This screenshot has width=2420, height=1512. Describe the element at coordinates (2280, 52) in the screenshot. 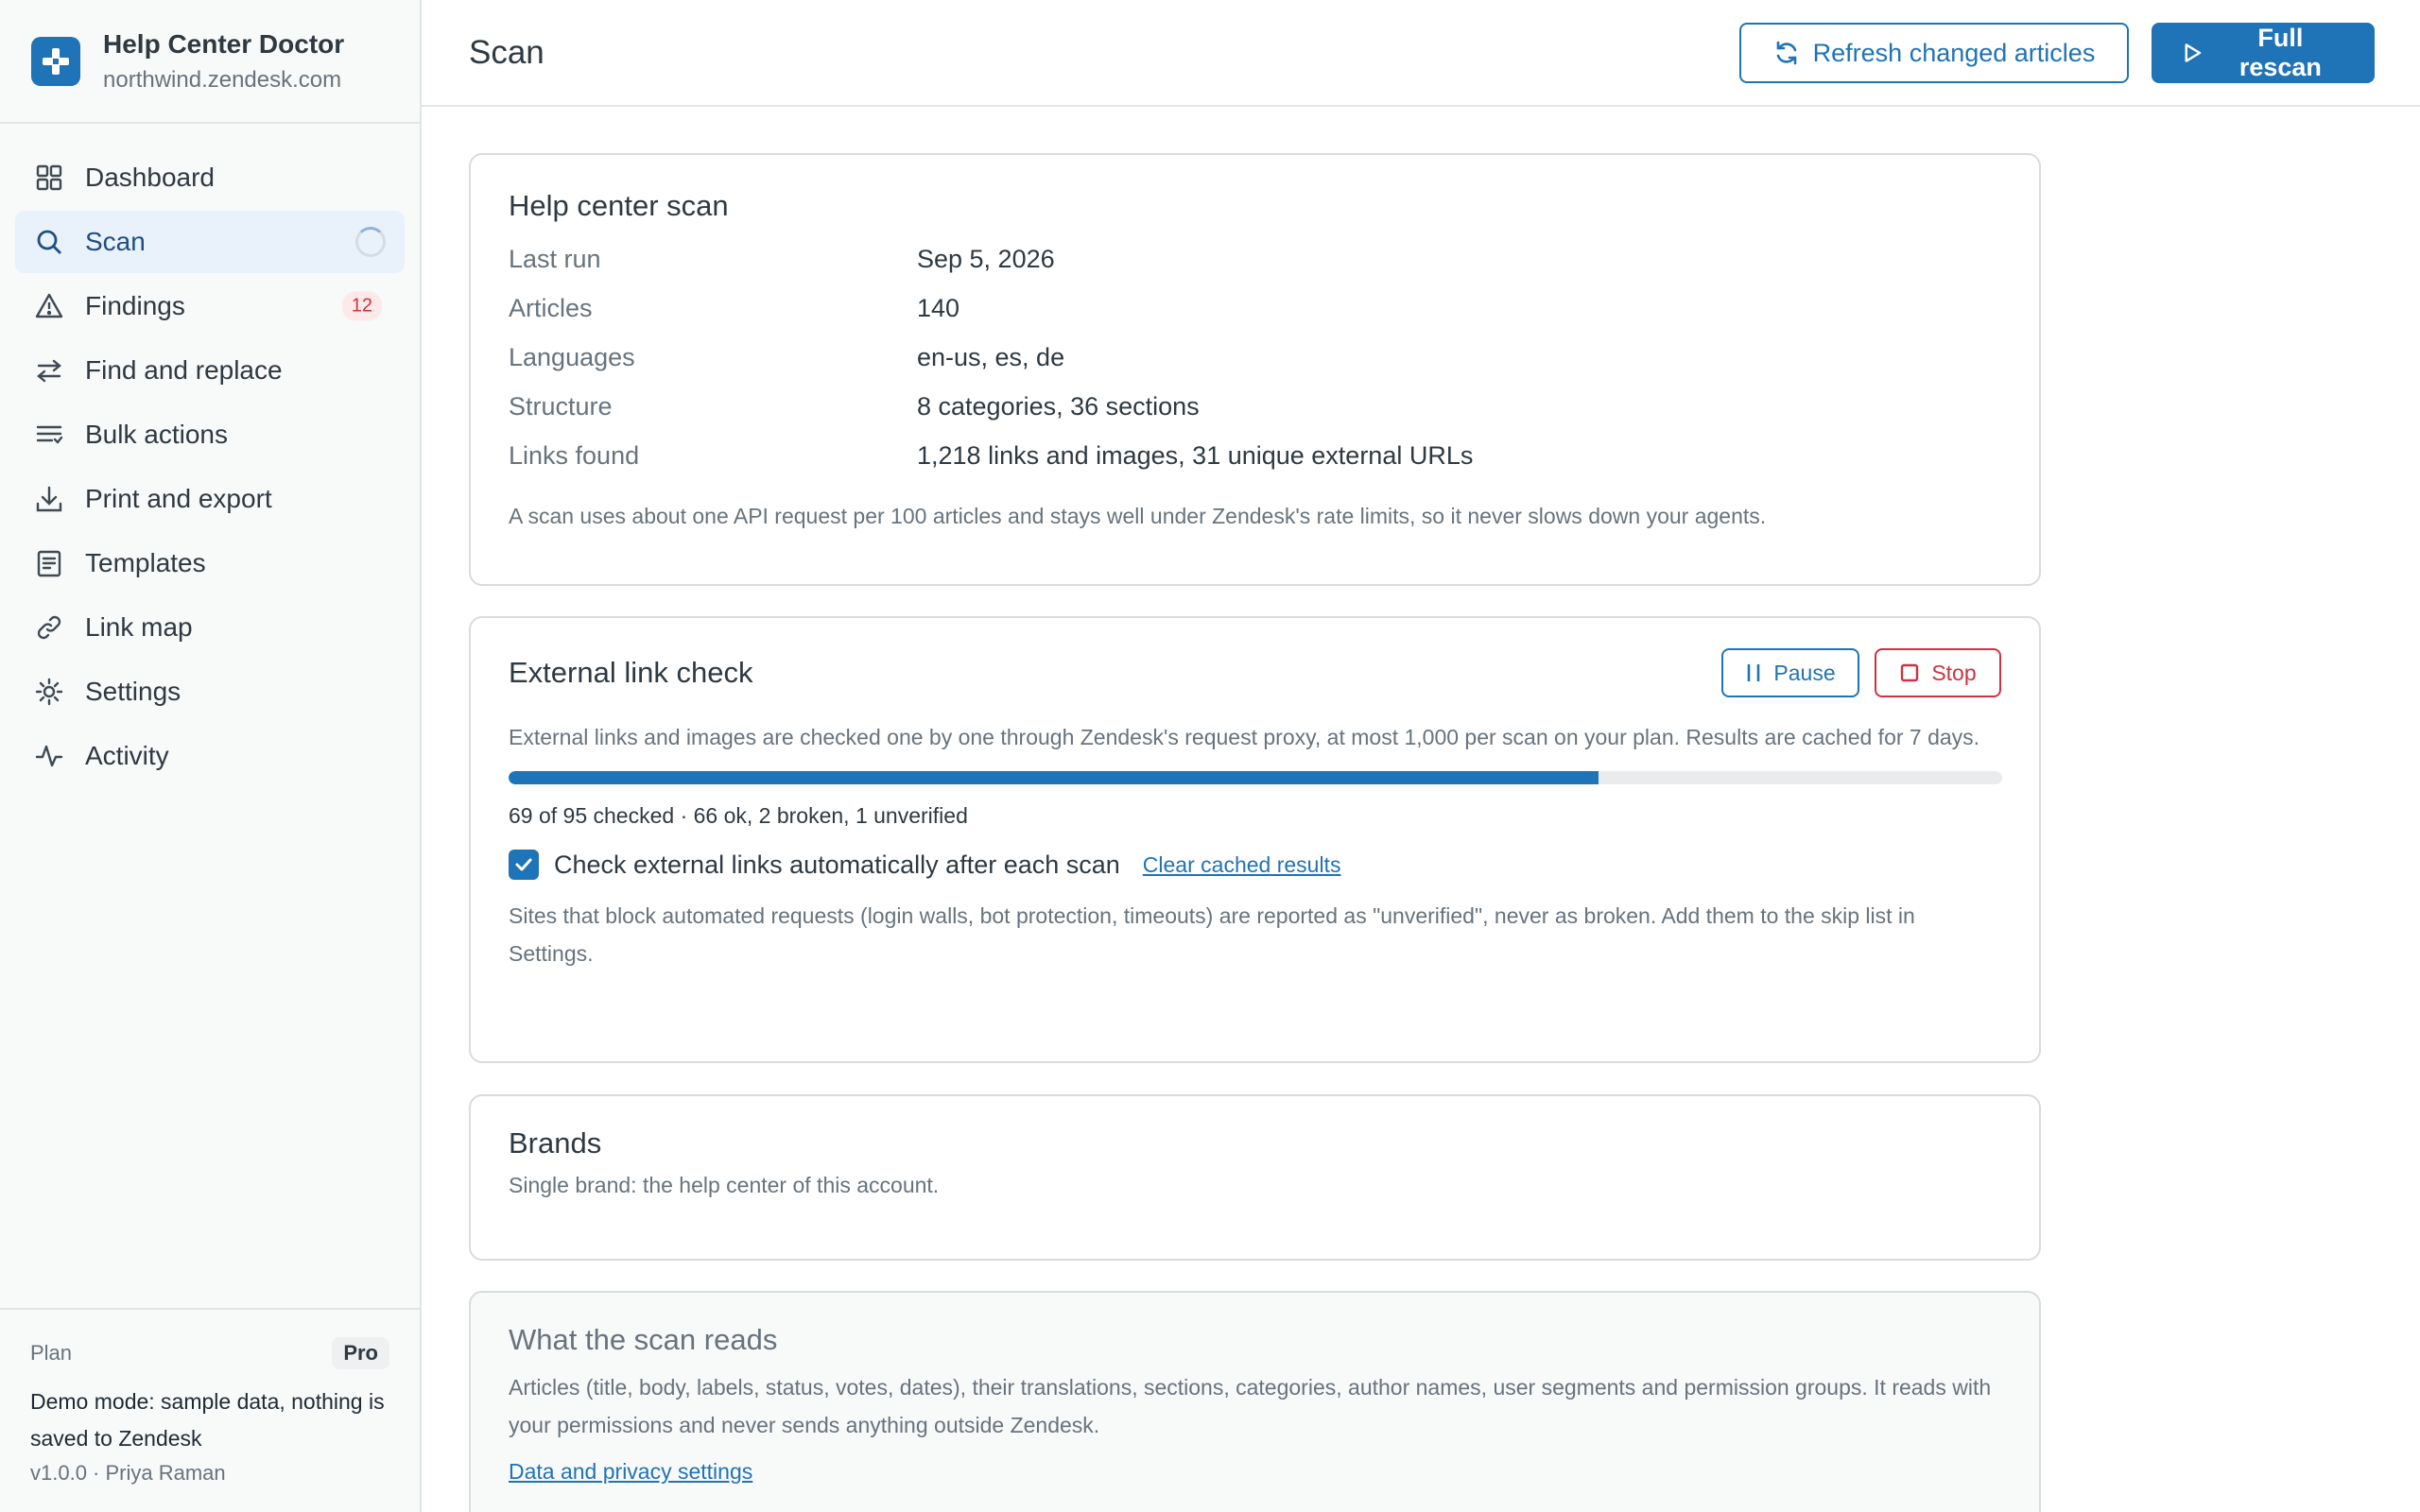

I see `rescan-button-label: Full rescan` at that location.